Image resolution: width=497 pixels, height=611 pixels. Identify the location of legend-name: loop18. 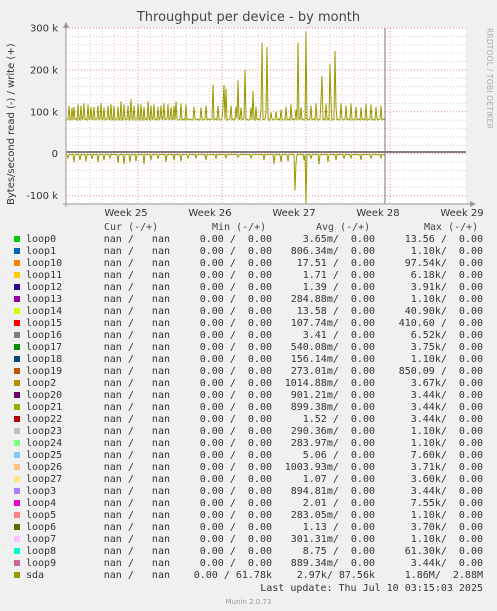
(44, 359).